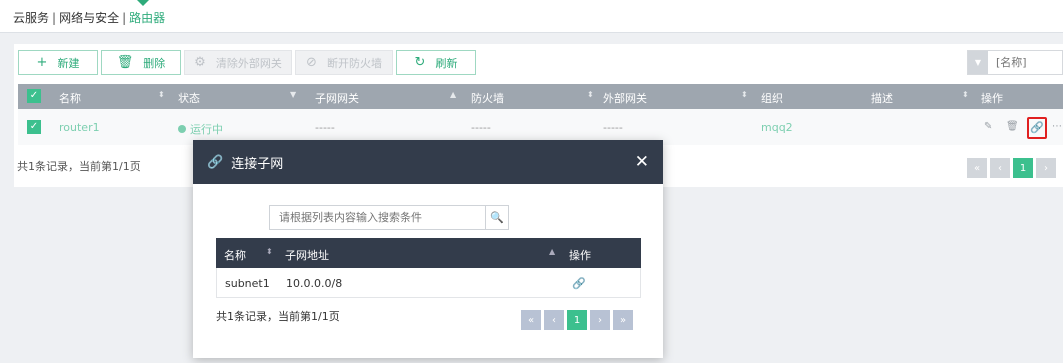  What do you see at coordinates (200, 129) in the screenshot?
I see `status-badge: 运行中` at bounding box center [200, 129].